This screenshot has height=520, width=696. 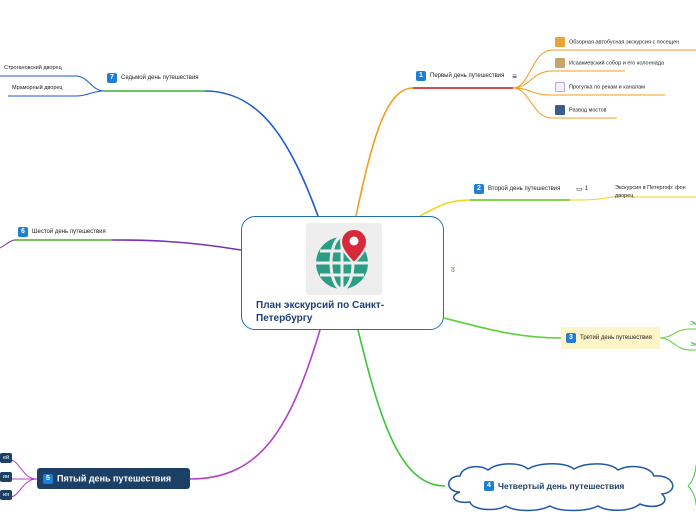 What do you see at coordinates (693, 345) in the screenshot?
I see `day-3-item-2: Эк` at bounding box center [693, 345].